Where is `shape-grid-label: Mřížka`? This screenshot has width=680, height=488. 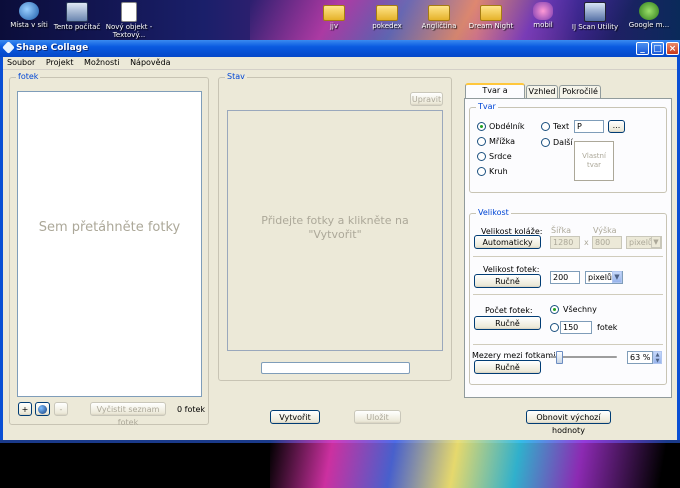 shape-grid-label: Mřížka is located at coordinates (502, 141).